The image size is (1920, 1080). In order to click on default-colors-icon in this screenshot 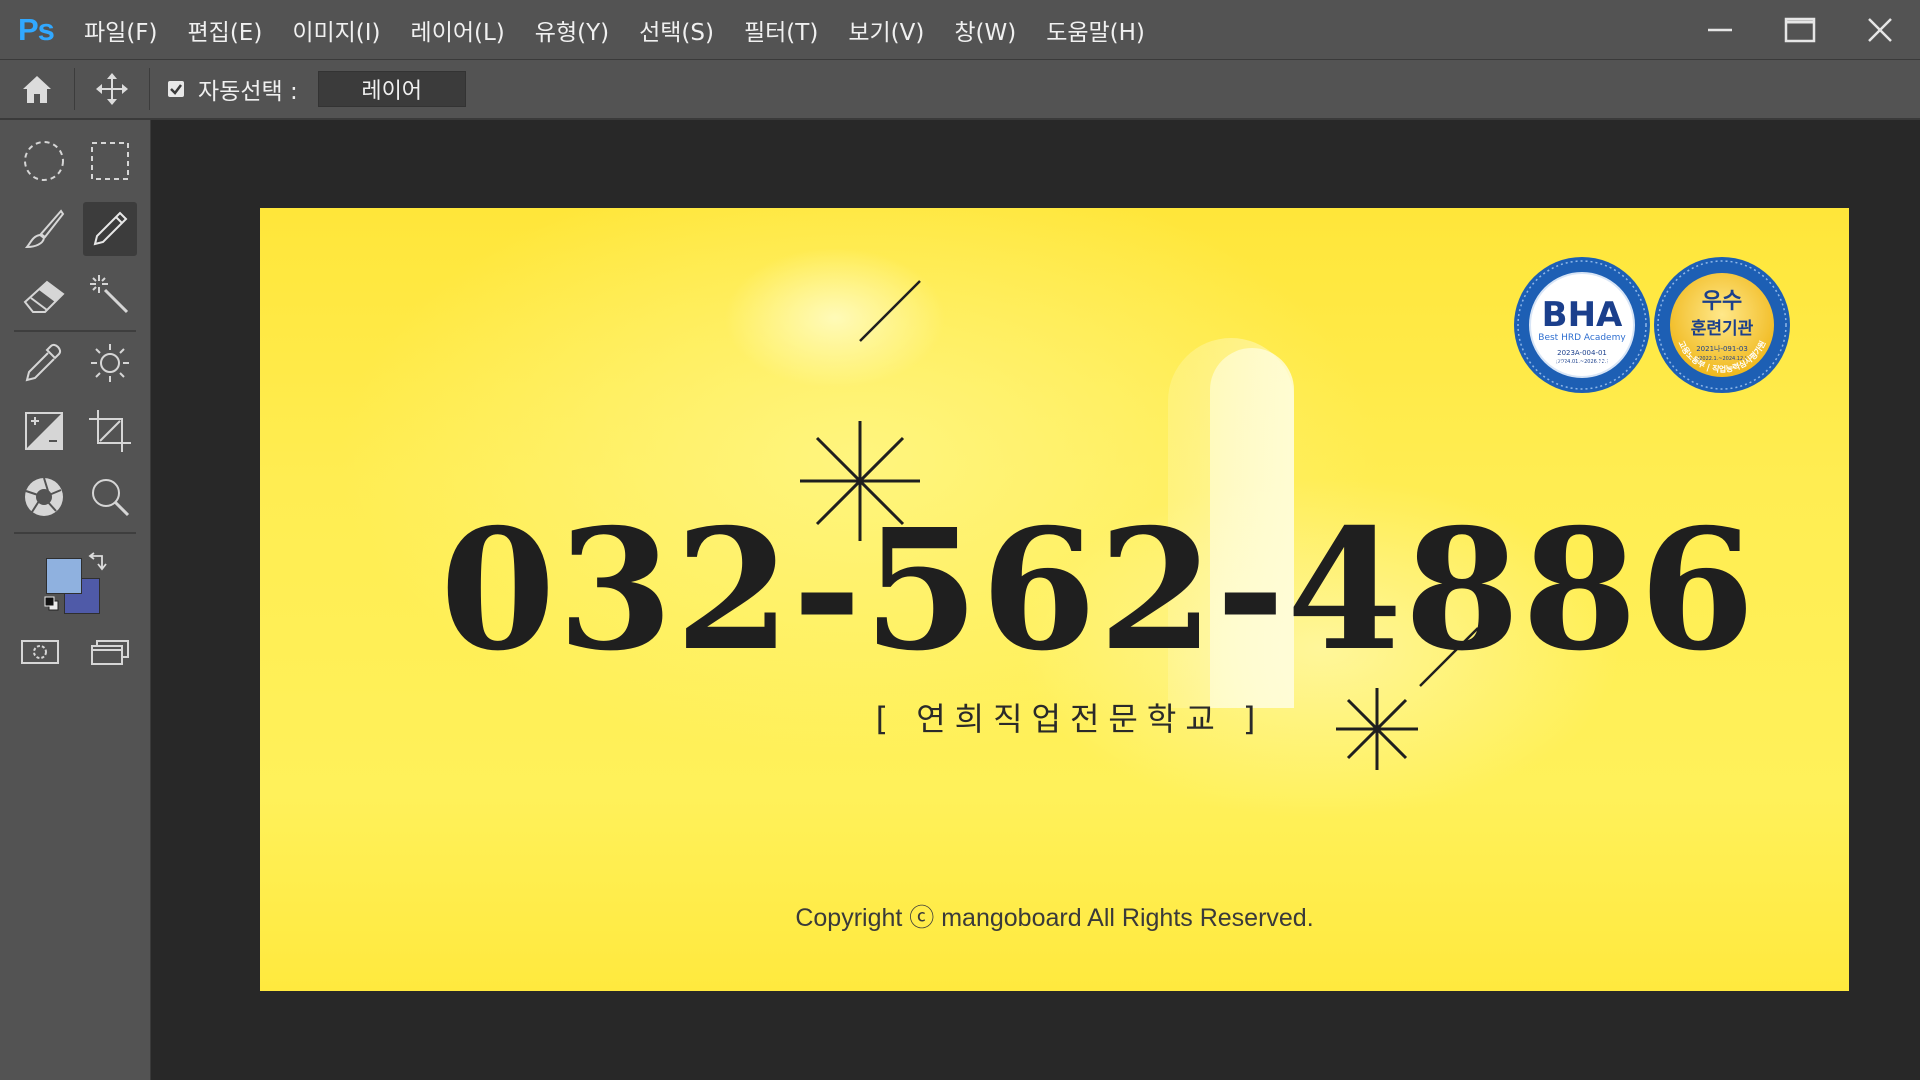, I will do `click(52, 604)`.